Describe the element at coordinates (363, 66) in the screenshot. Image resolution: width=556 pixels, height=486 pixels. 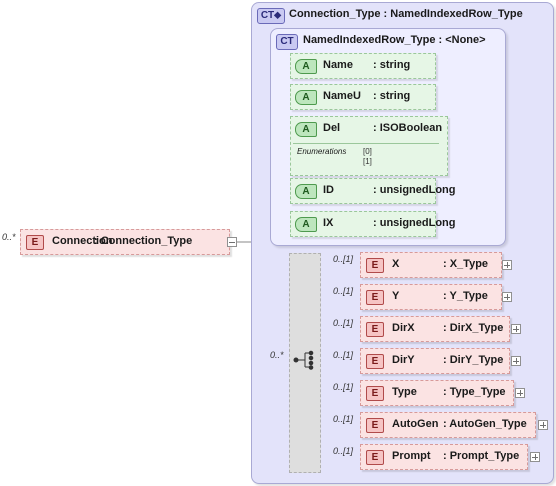
I see `attribute-name: A Name : string` at that location.